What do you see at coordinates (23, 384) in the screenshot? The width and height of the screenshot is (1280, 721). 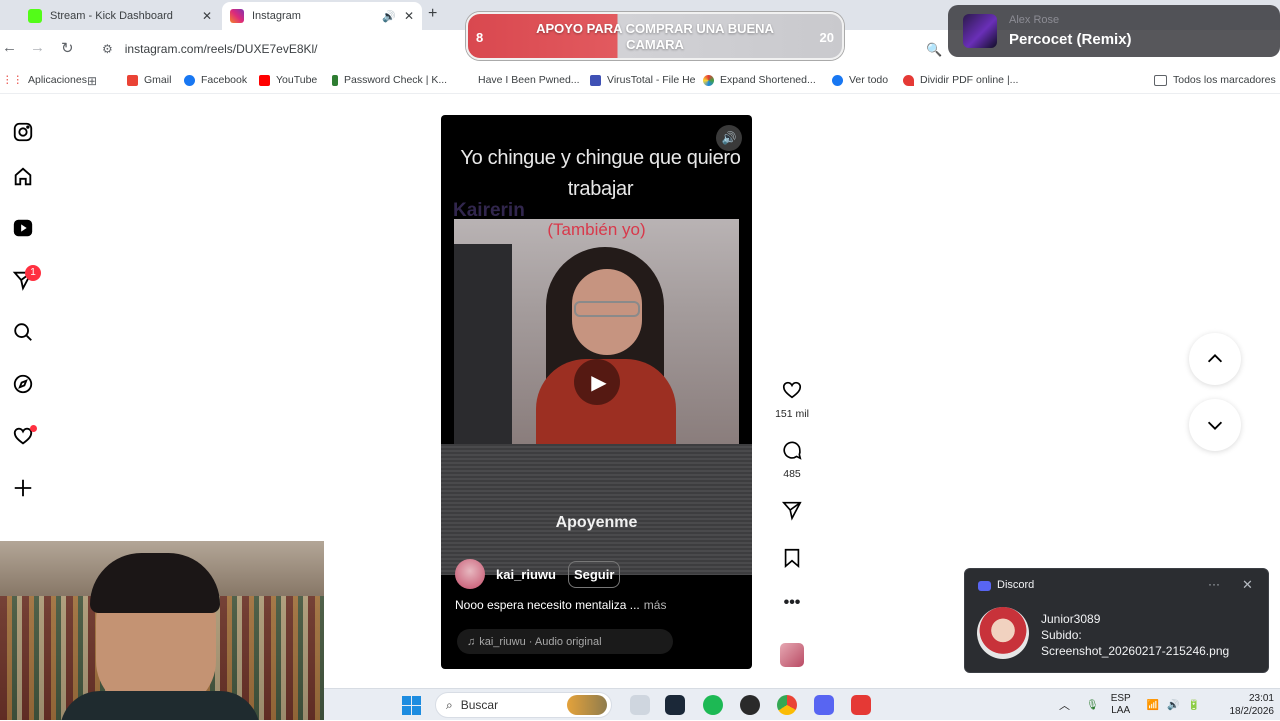 I see `explore-icon` at bounding box center [23, 384].